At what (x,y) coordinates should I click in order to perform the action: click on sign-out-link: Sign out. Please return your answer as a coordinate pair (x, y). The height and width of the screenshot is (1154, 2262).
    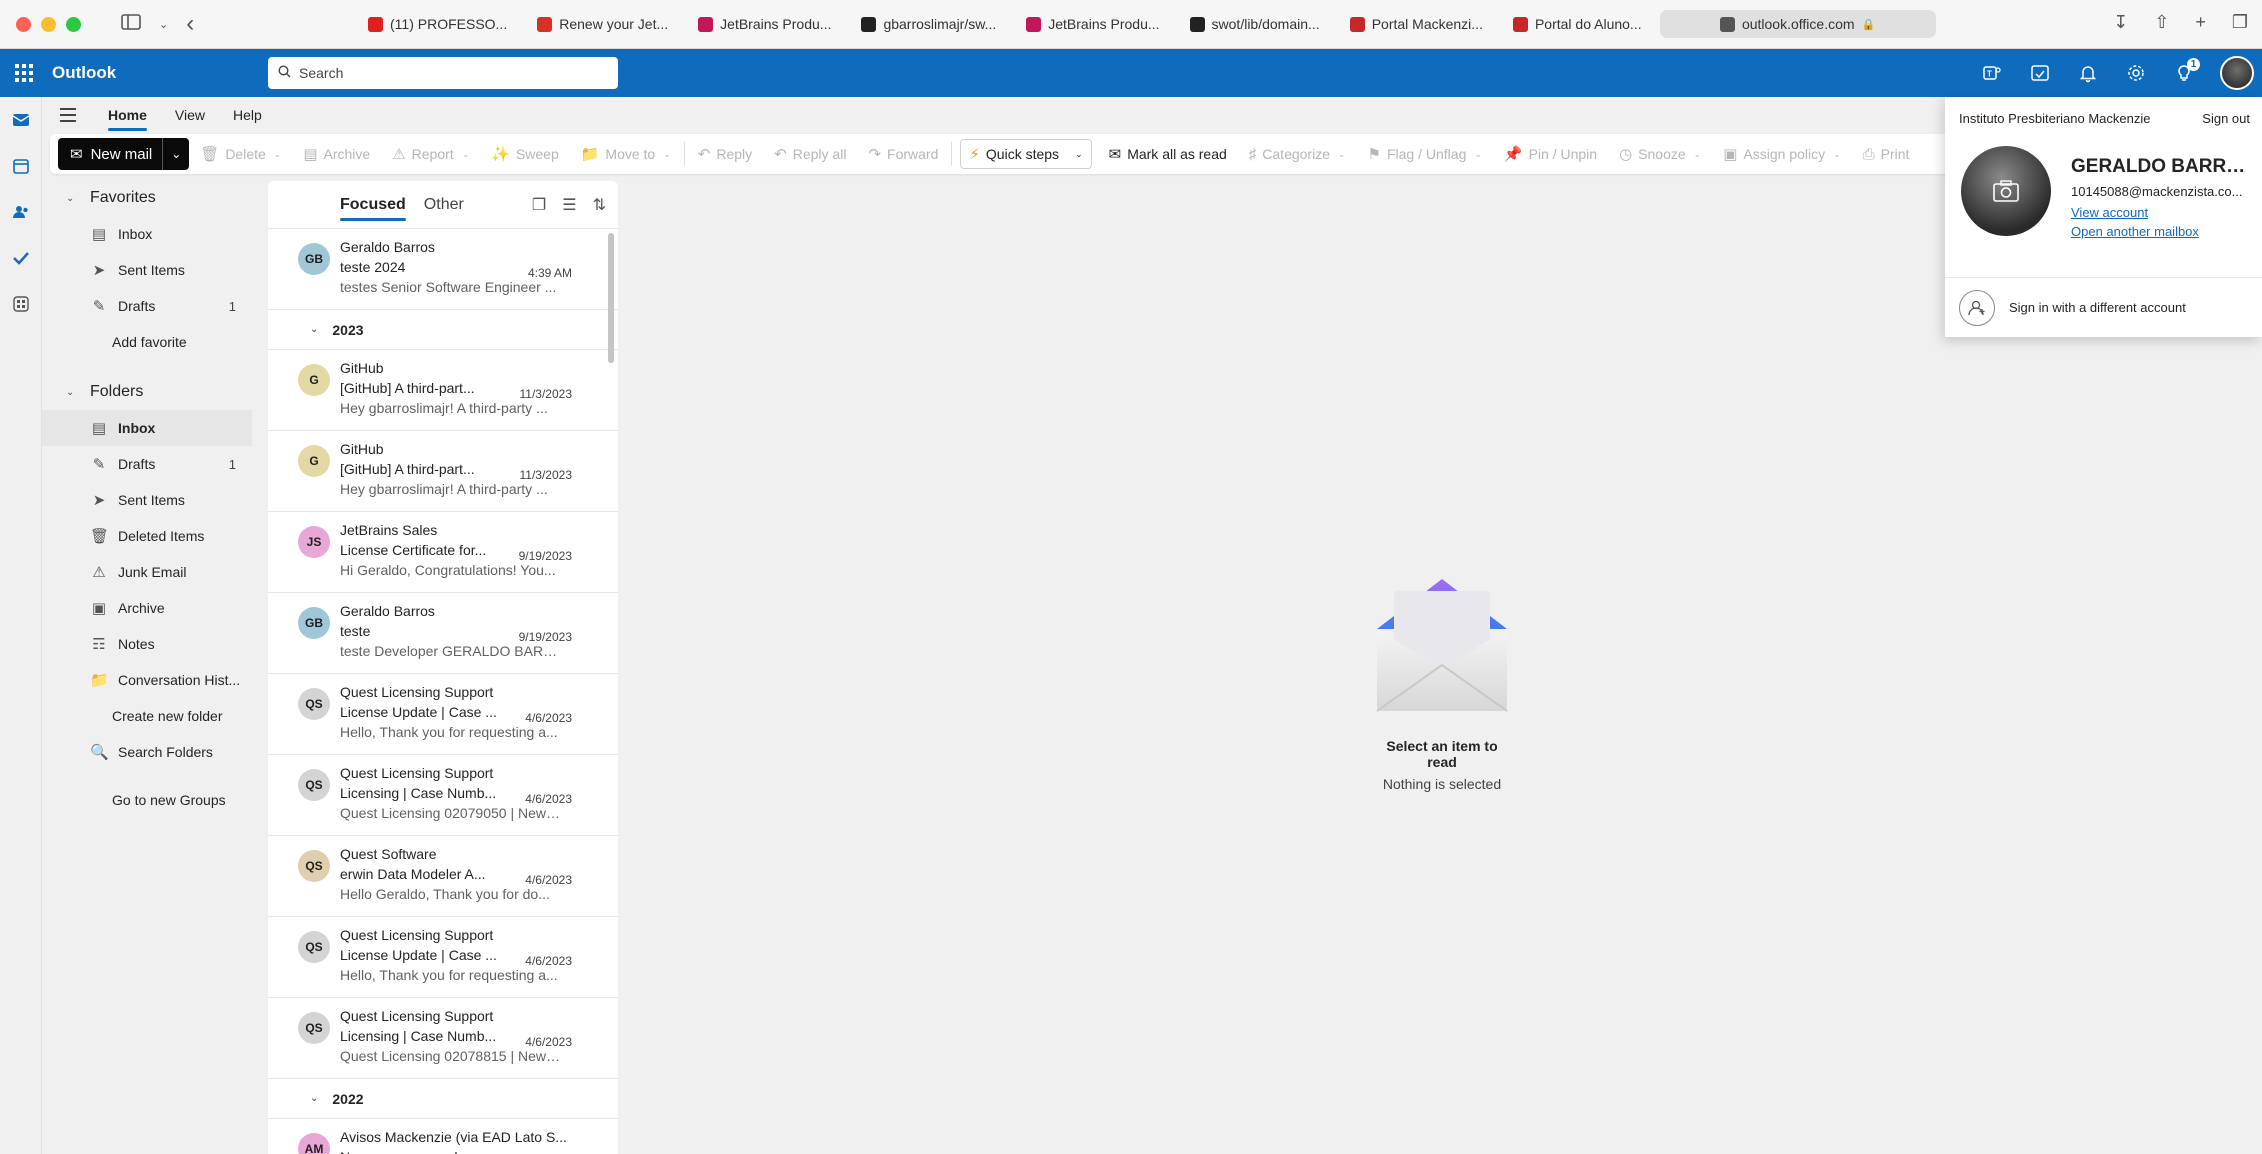
    Looking at the image, I should click on (2226, 118).